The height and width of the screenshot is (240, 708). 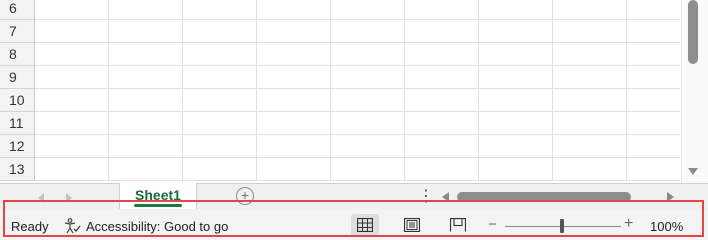 What do you see at coordinates (445, 197) in the screenshot?
I see `scroll-left-arrow-icon` at bounding box center [445, 197].